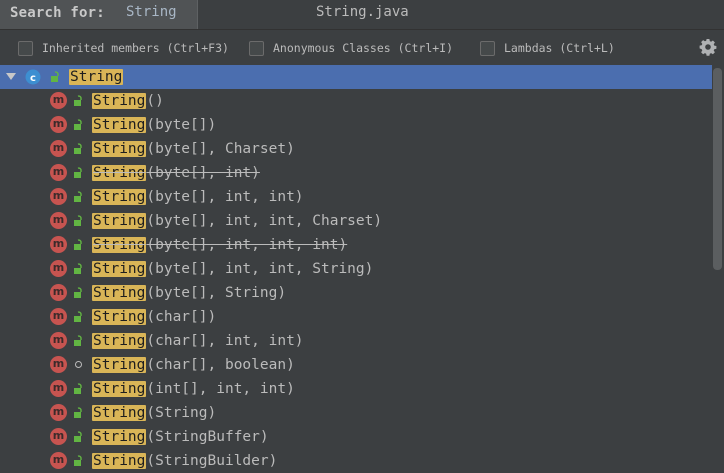  What do you see at coordinates (225, 197) in the screenshot?
I see `method-params: (byte[], int, int)` at bounding box center [225, 197].